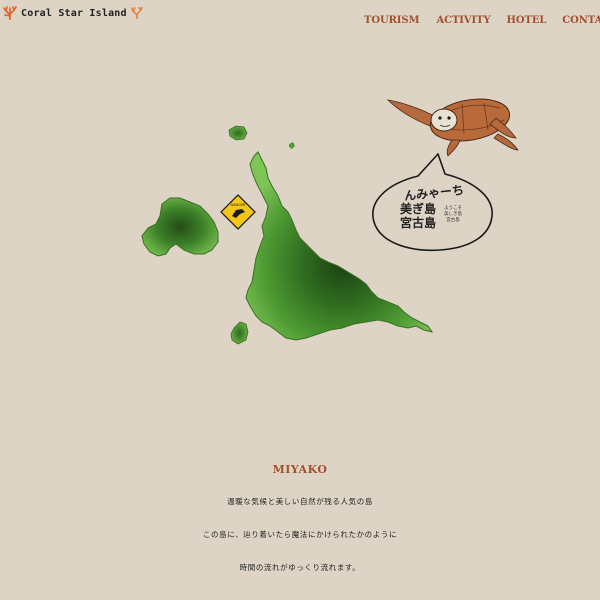  What do you see at coordinates (292, 145) in the screenshot?
I see `tiny-island` at bounding box center [292, 145].